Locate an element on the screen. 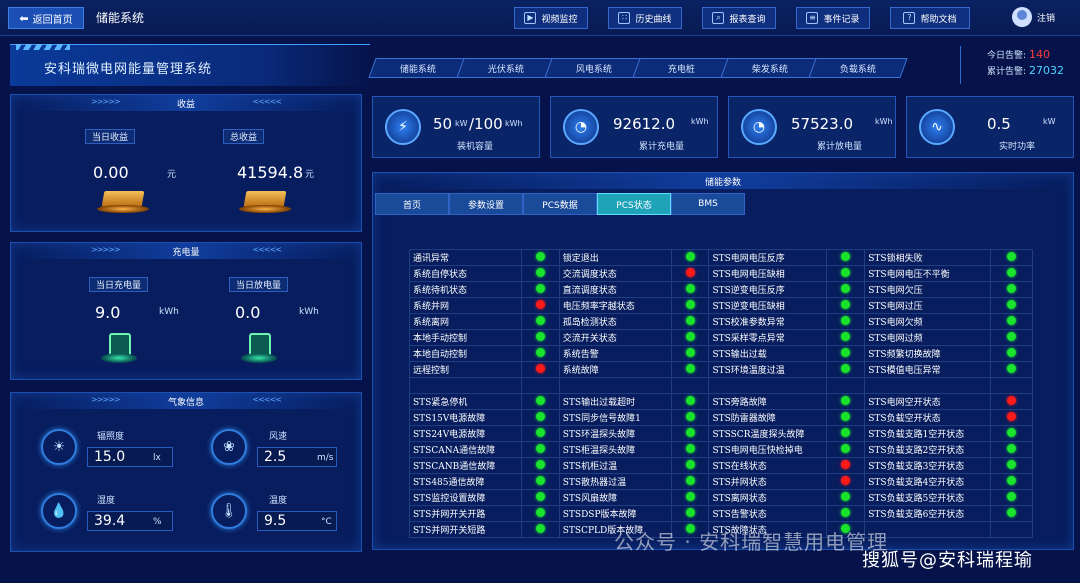 The height and width of the screenshot is (583, 1080). tab-label: PCS状态 is located at coordinates (634, 205).